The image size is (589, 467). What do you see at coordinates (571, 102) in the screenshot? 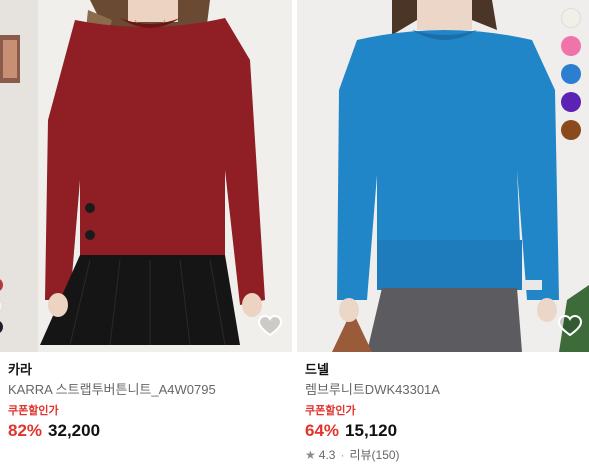
I see `color-swatch-purple` at bounding box center [571, 102].